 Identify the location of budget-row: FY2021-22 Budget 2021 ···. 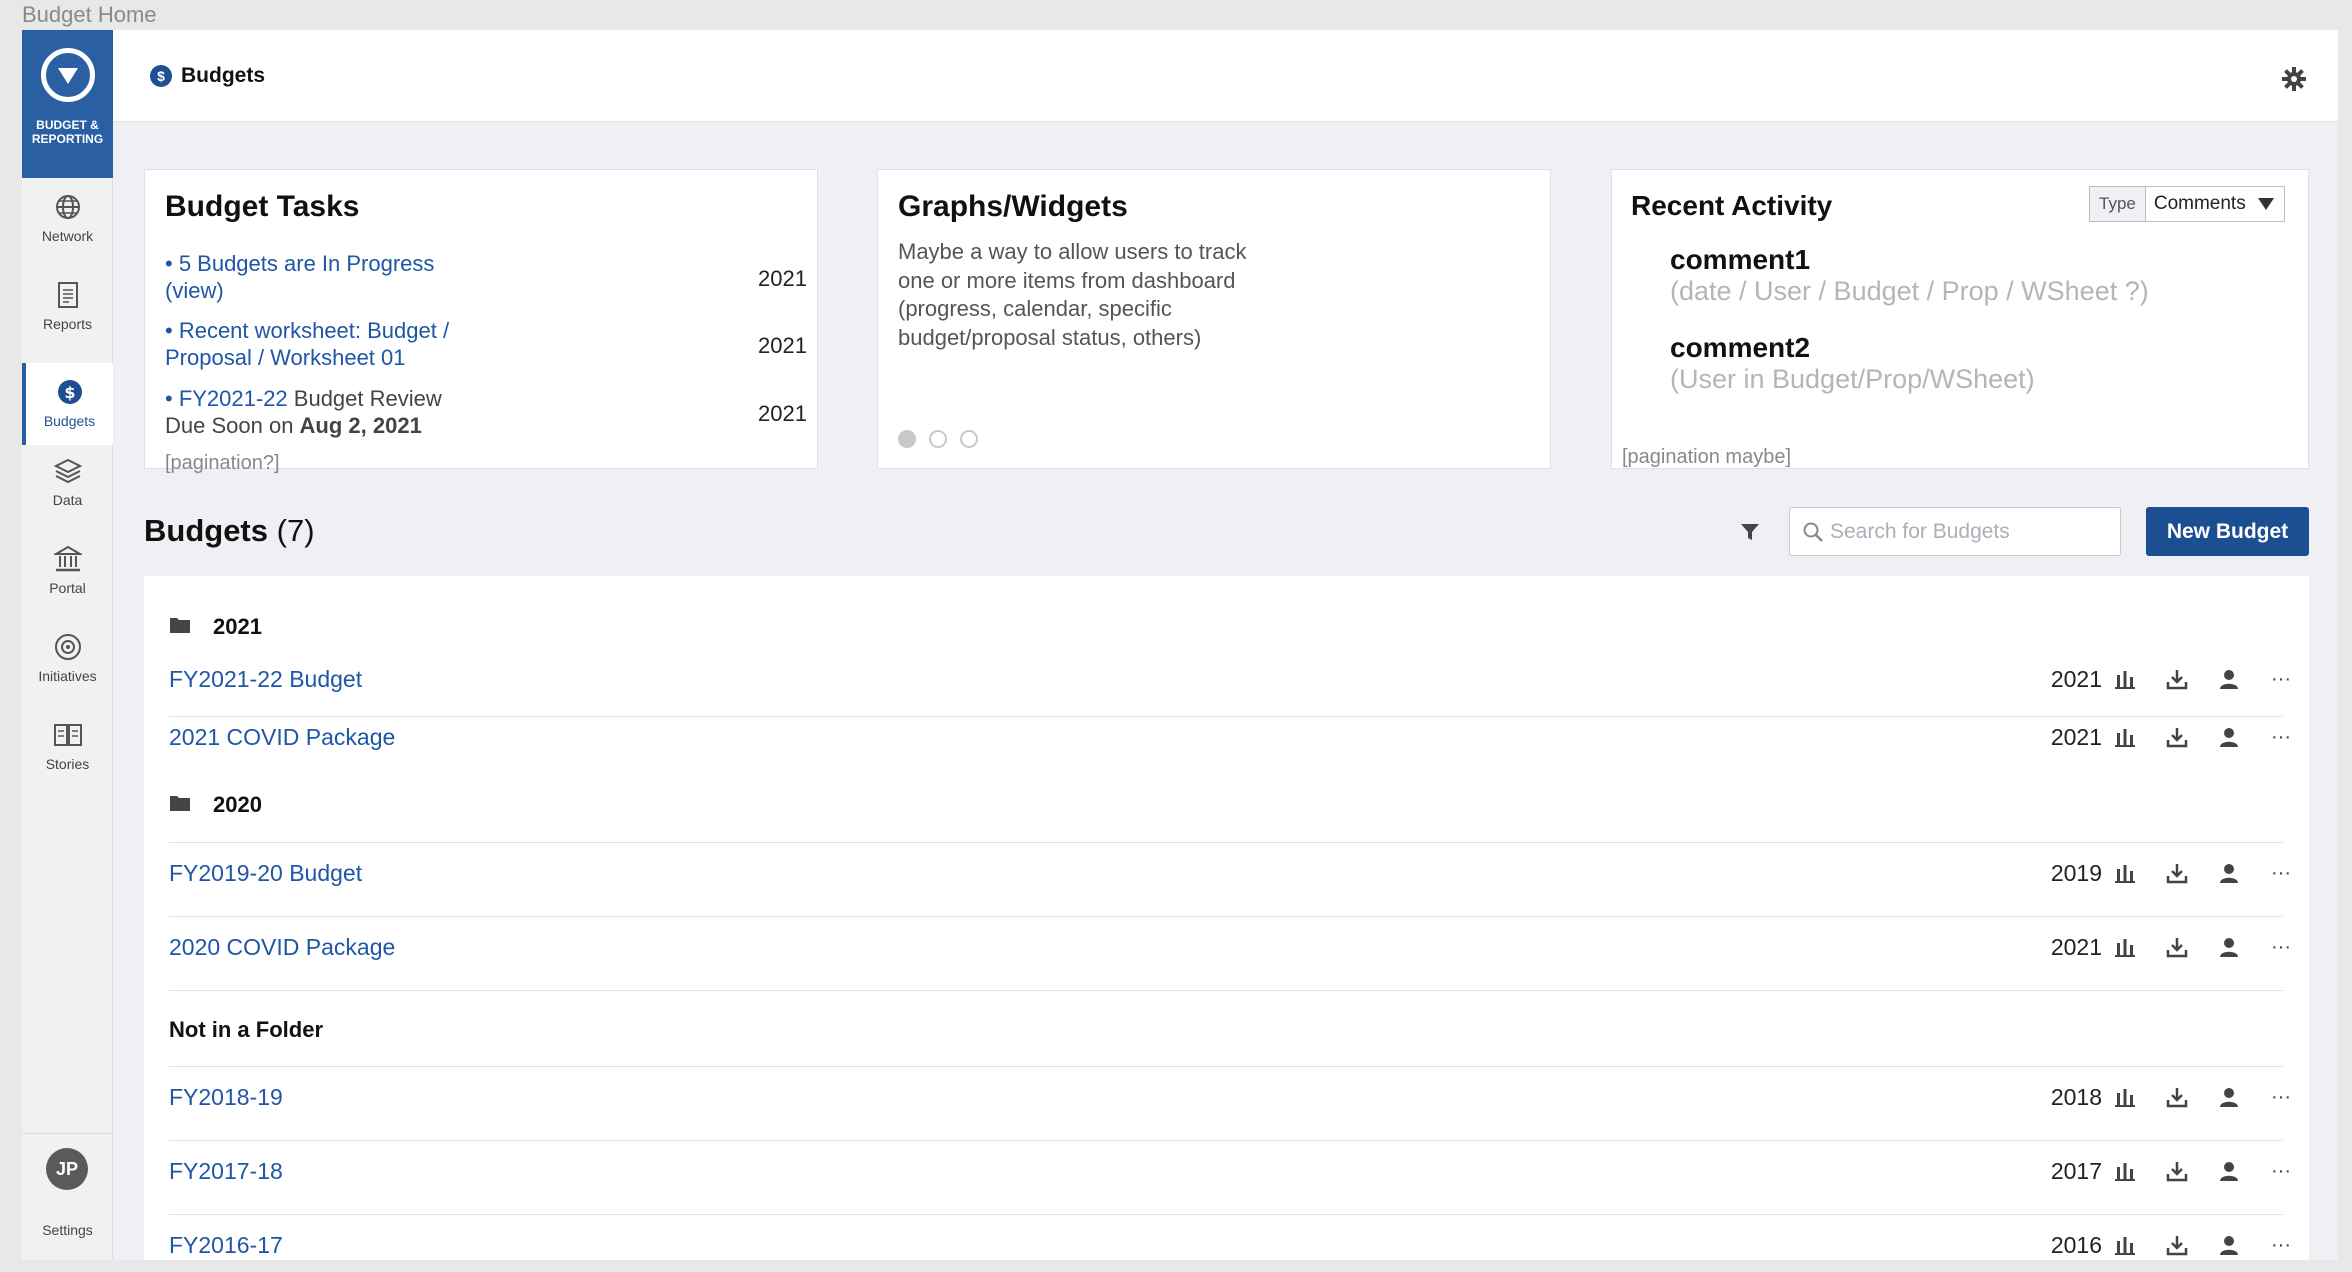
(1230, 691).